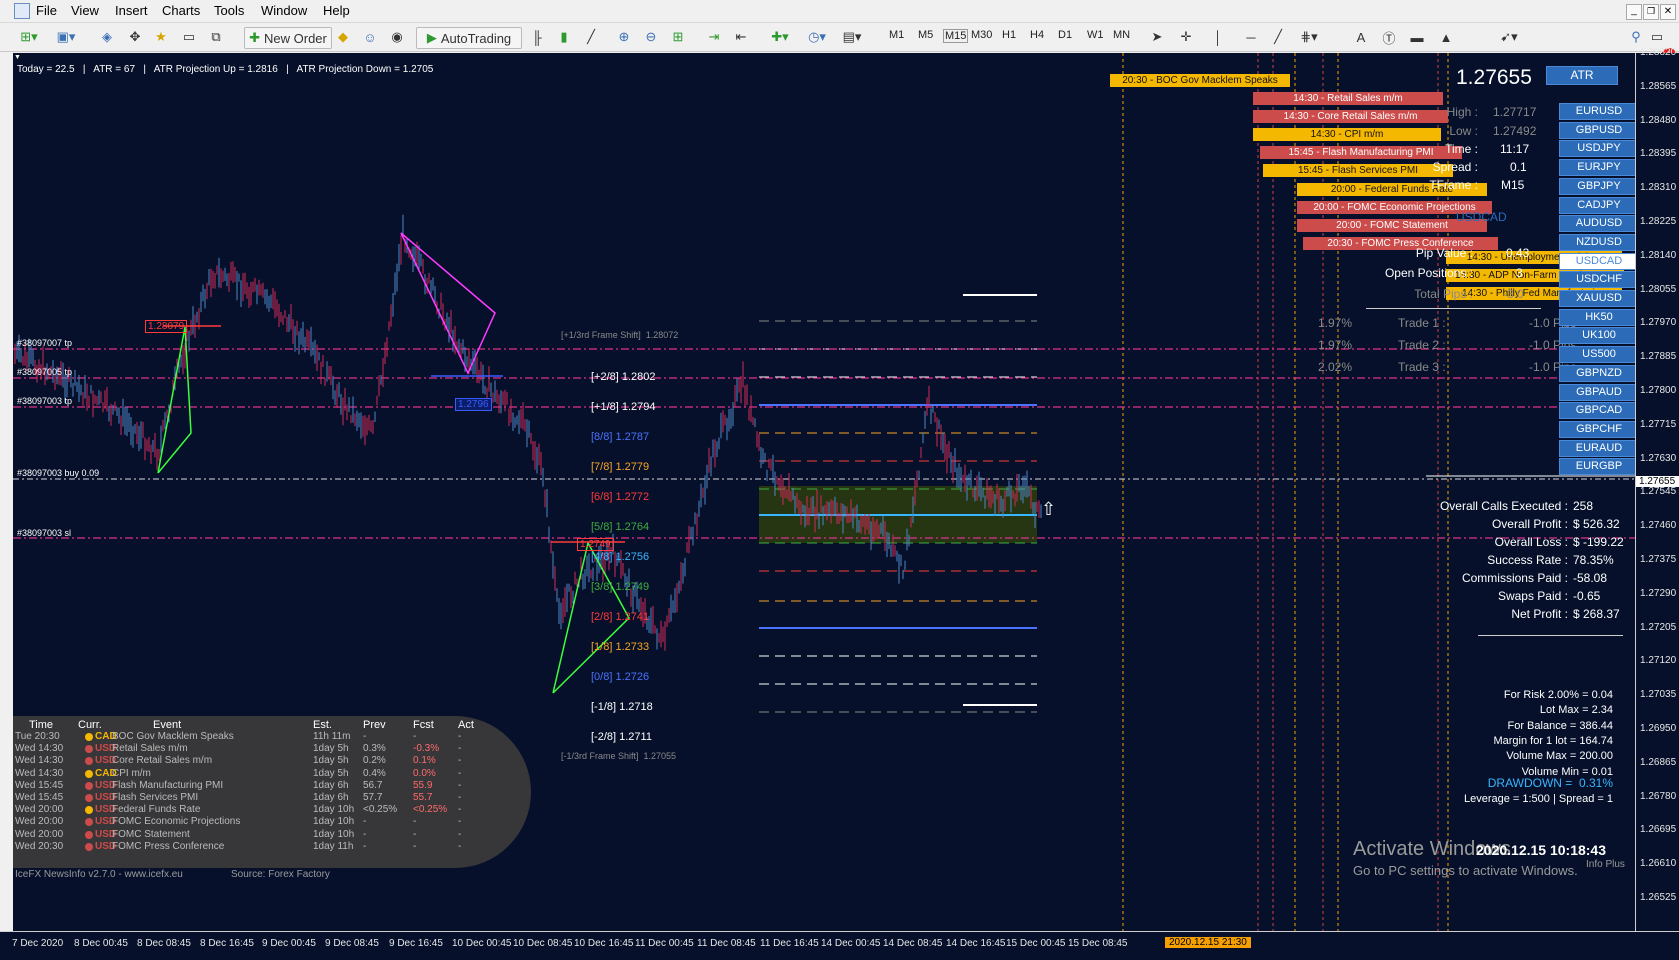 The width and height of the screenshot is (1679, 960). I want to click on terminal-icon: ▭, so click(189, 37).